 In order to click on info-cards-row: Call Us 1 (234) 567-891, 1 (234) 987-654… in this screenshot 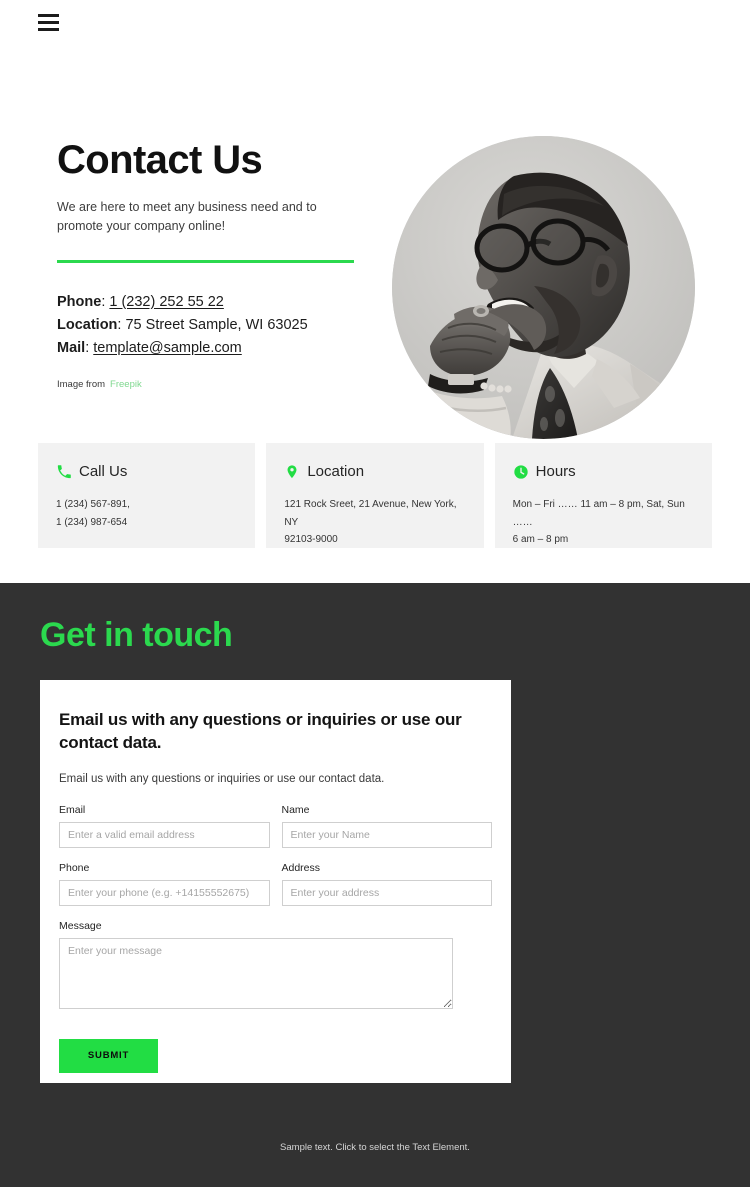, I will do `click(375, 495)`.